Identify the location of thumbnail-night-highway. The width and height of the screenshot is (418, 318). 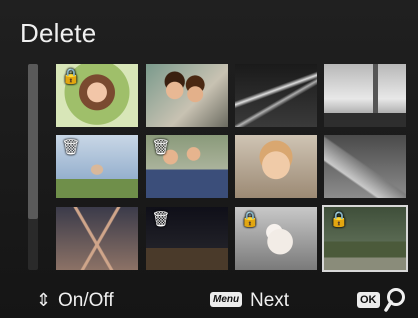
(276, 95).